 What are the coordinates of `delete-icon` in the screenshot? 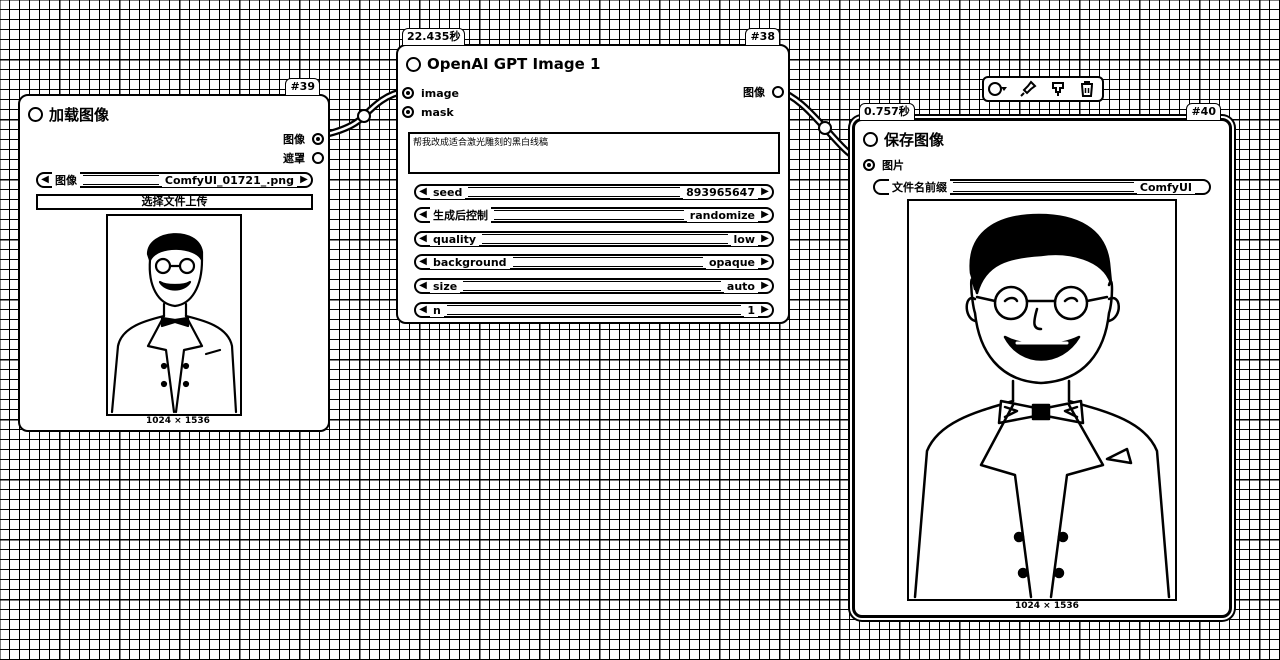 It's located at (1087, 89).